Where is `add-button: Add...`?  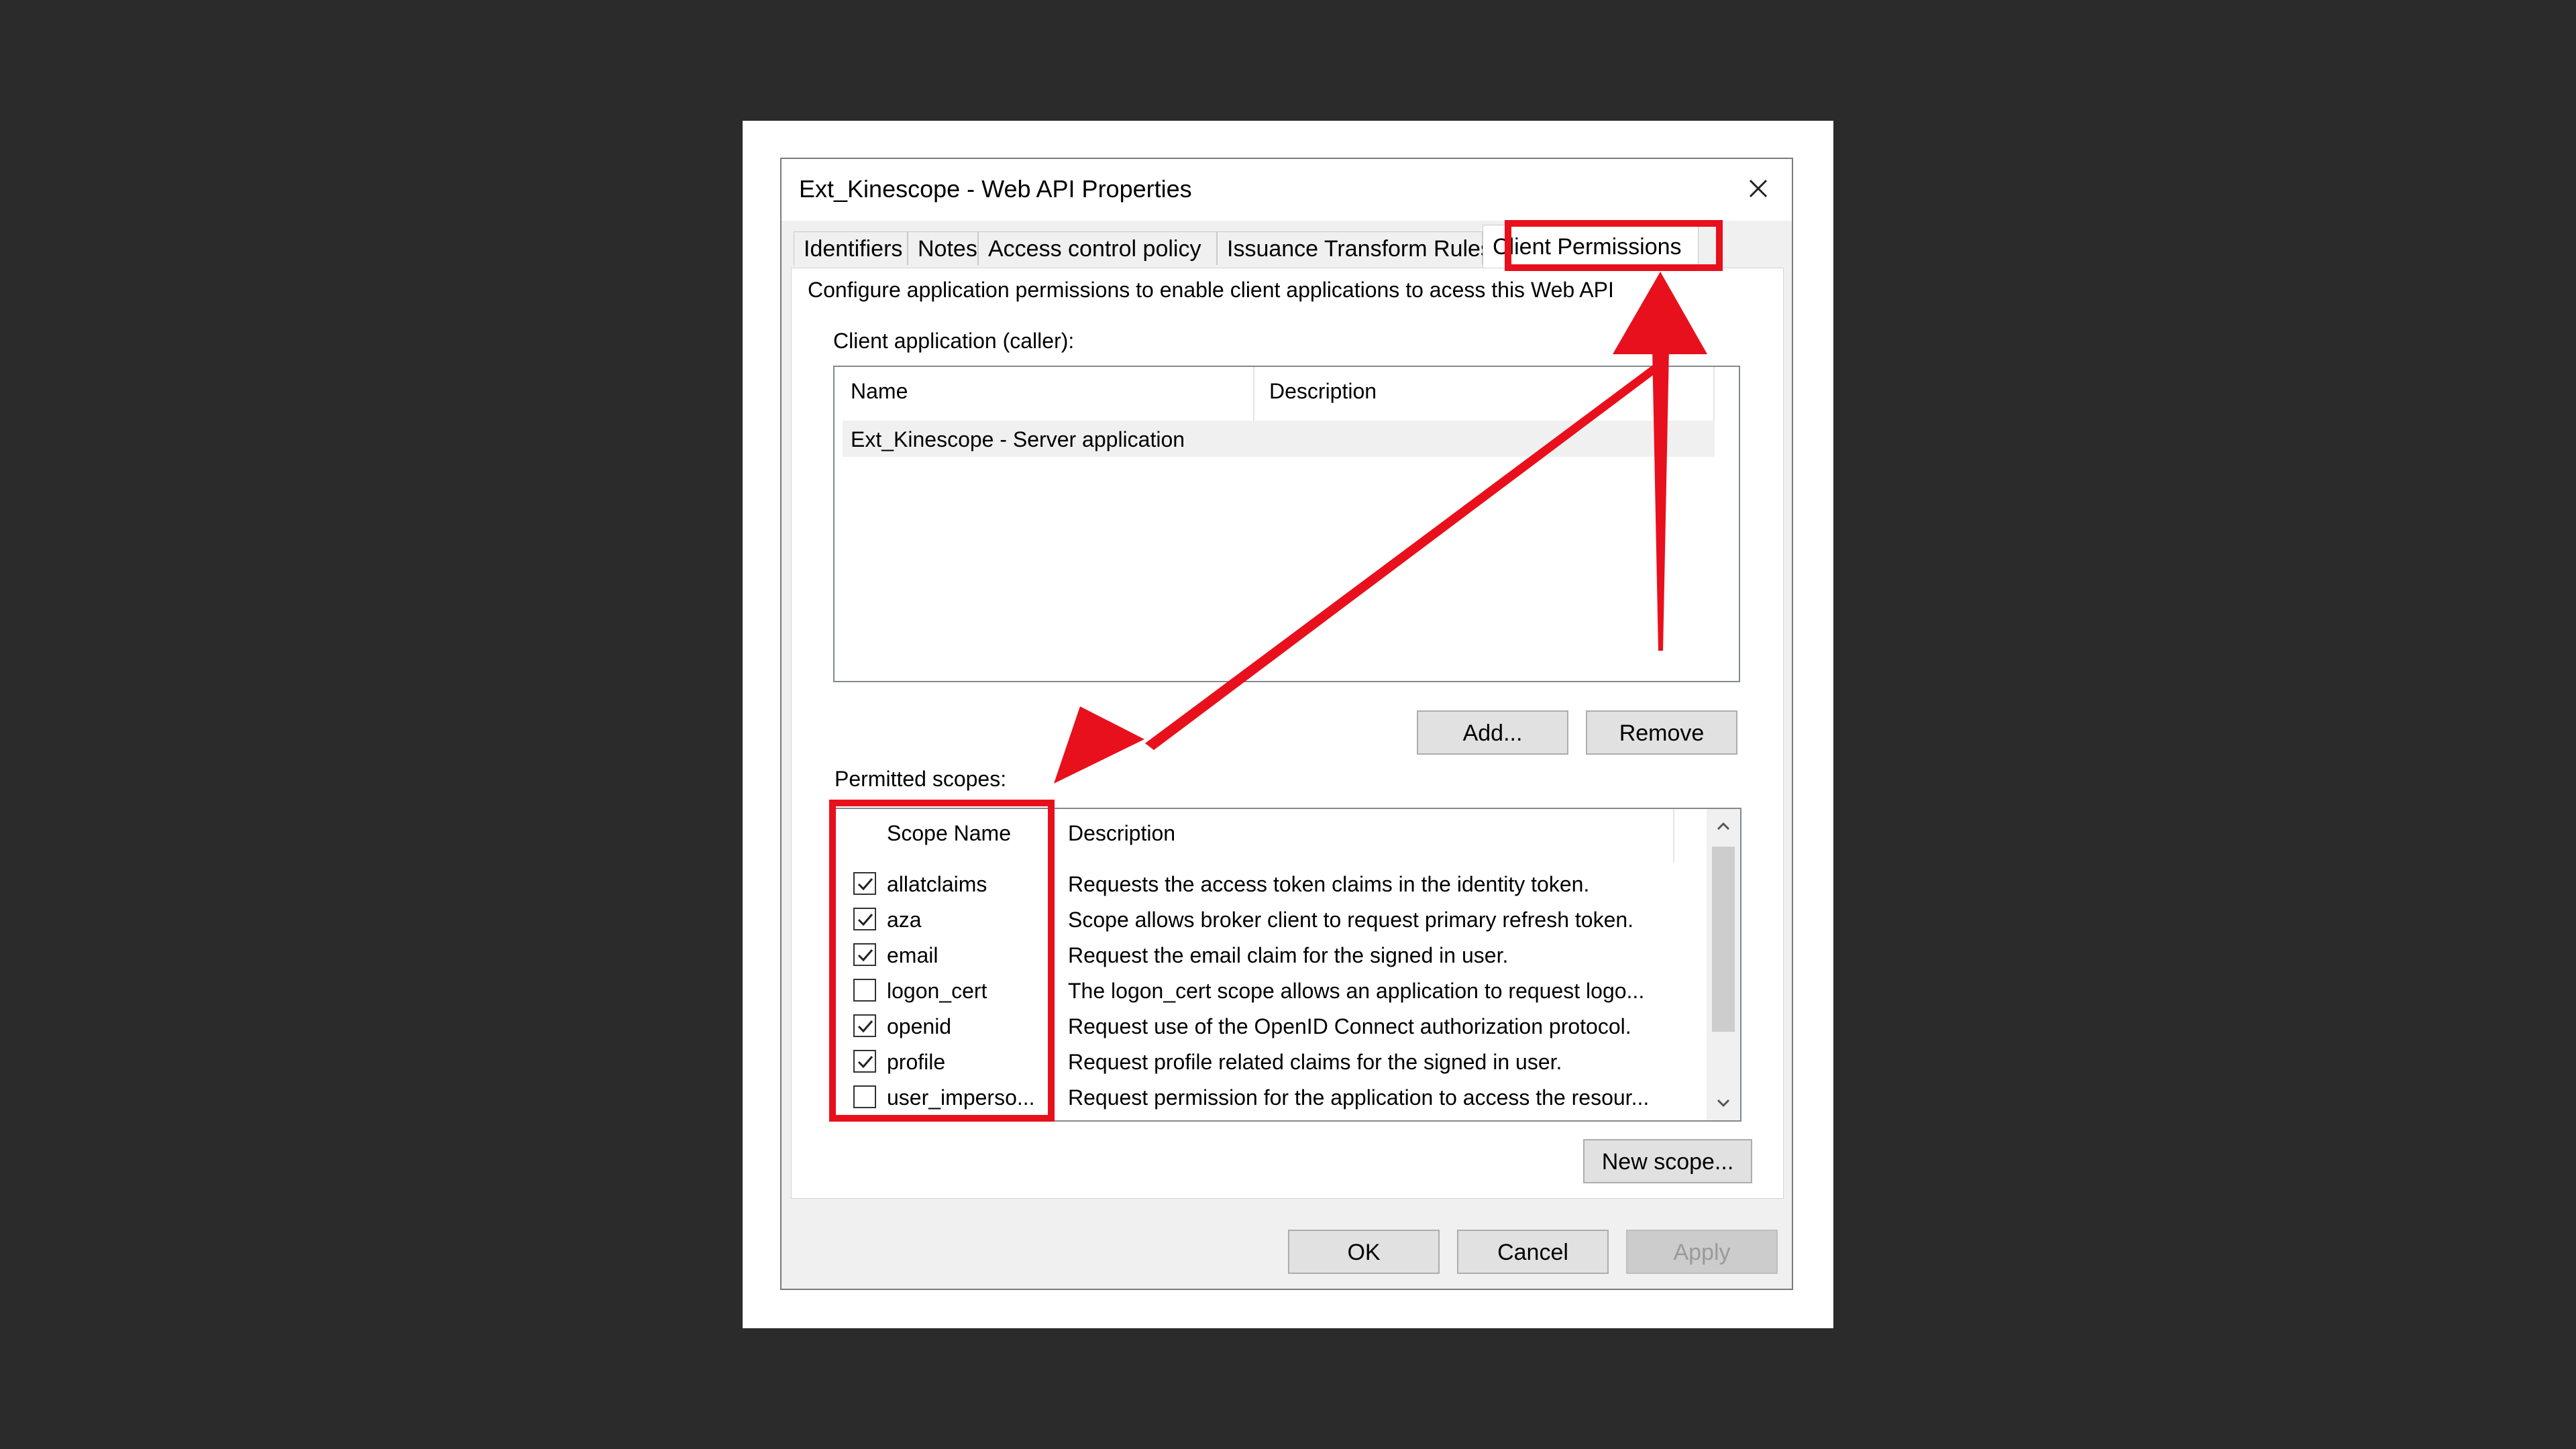 add-button: Add... is located at coordinates (1492, 732).